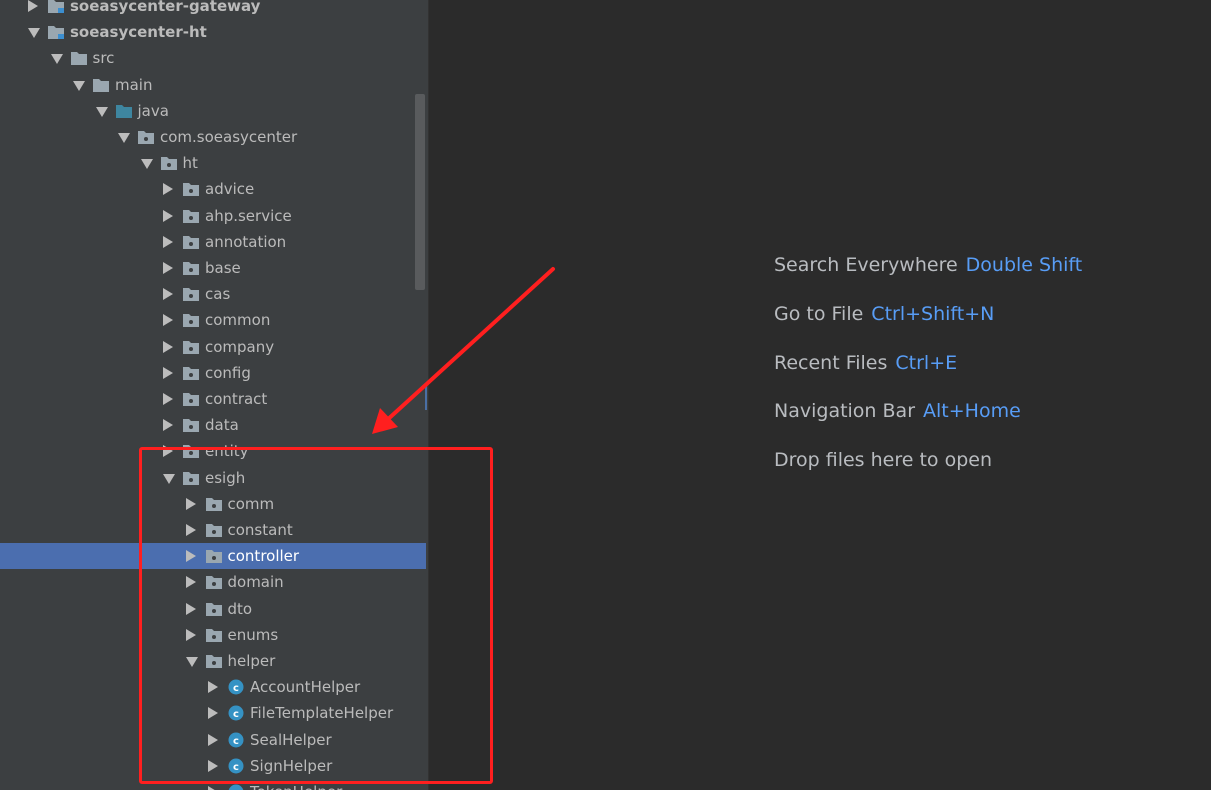 This screenshot has width=1211, height=790. Describe the element at coordinates (255, 582) in the screenshot. I see `tree-node-label: domain` at that location.